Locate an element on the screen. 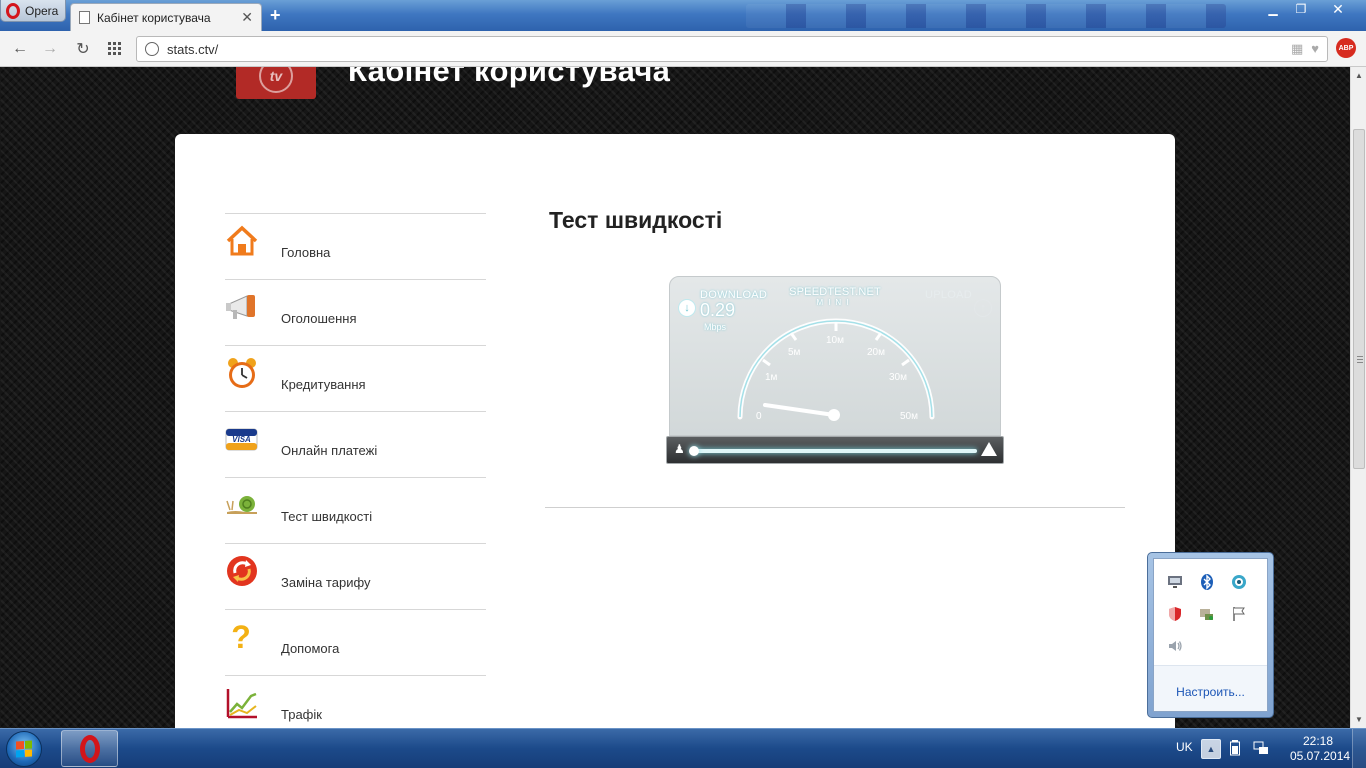 The width and height of the screenshot is (1366, 768). camera-icon is located at coordinates (1239, 582).